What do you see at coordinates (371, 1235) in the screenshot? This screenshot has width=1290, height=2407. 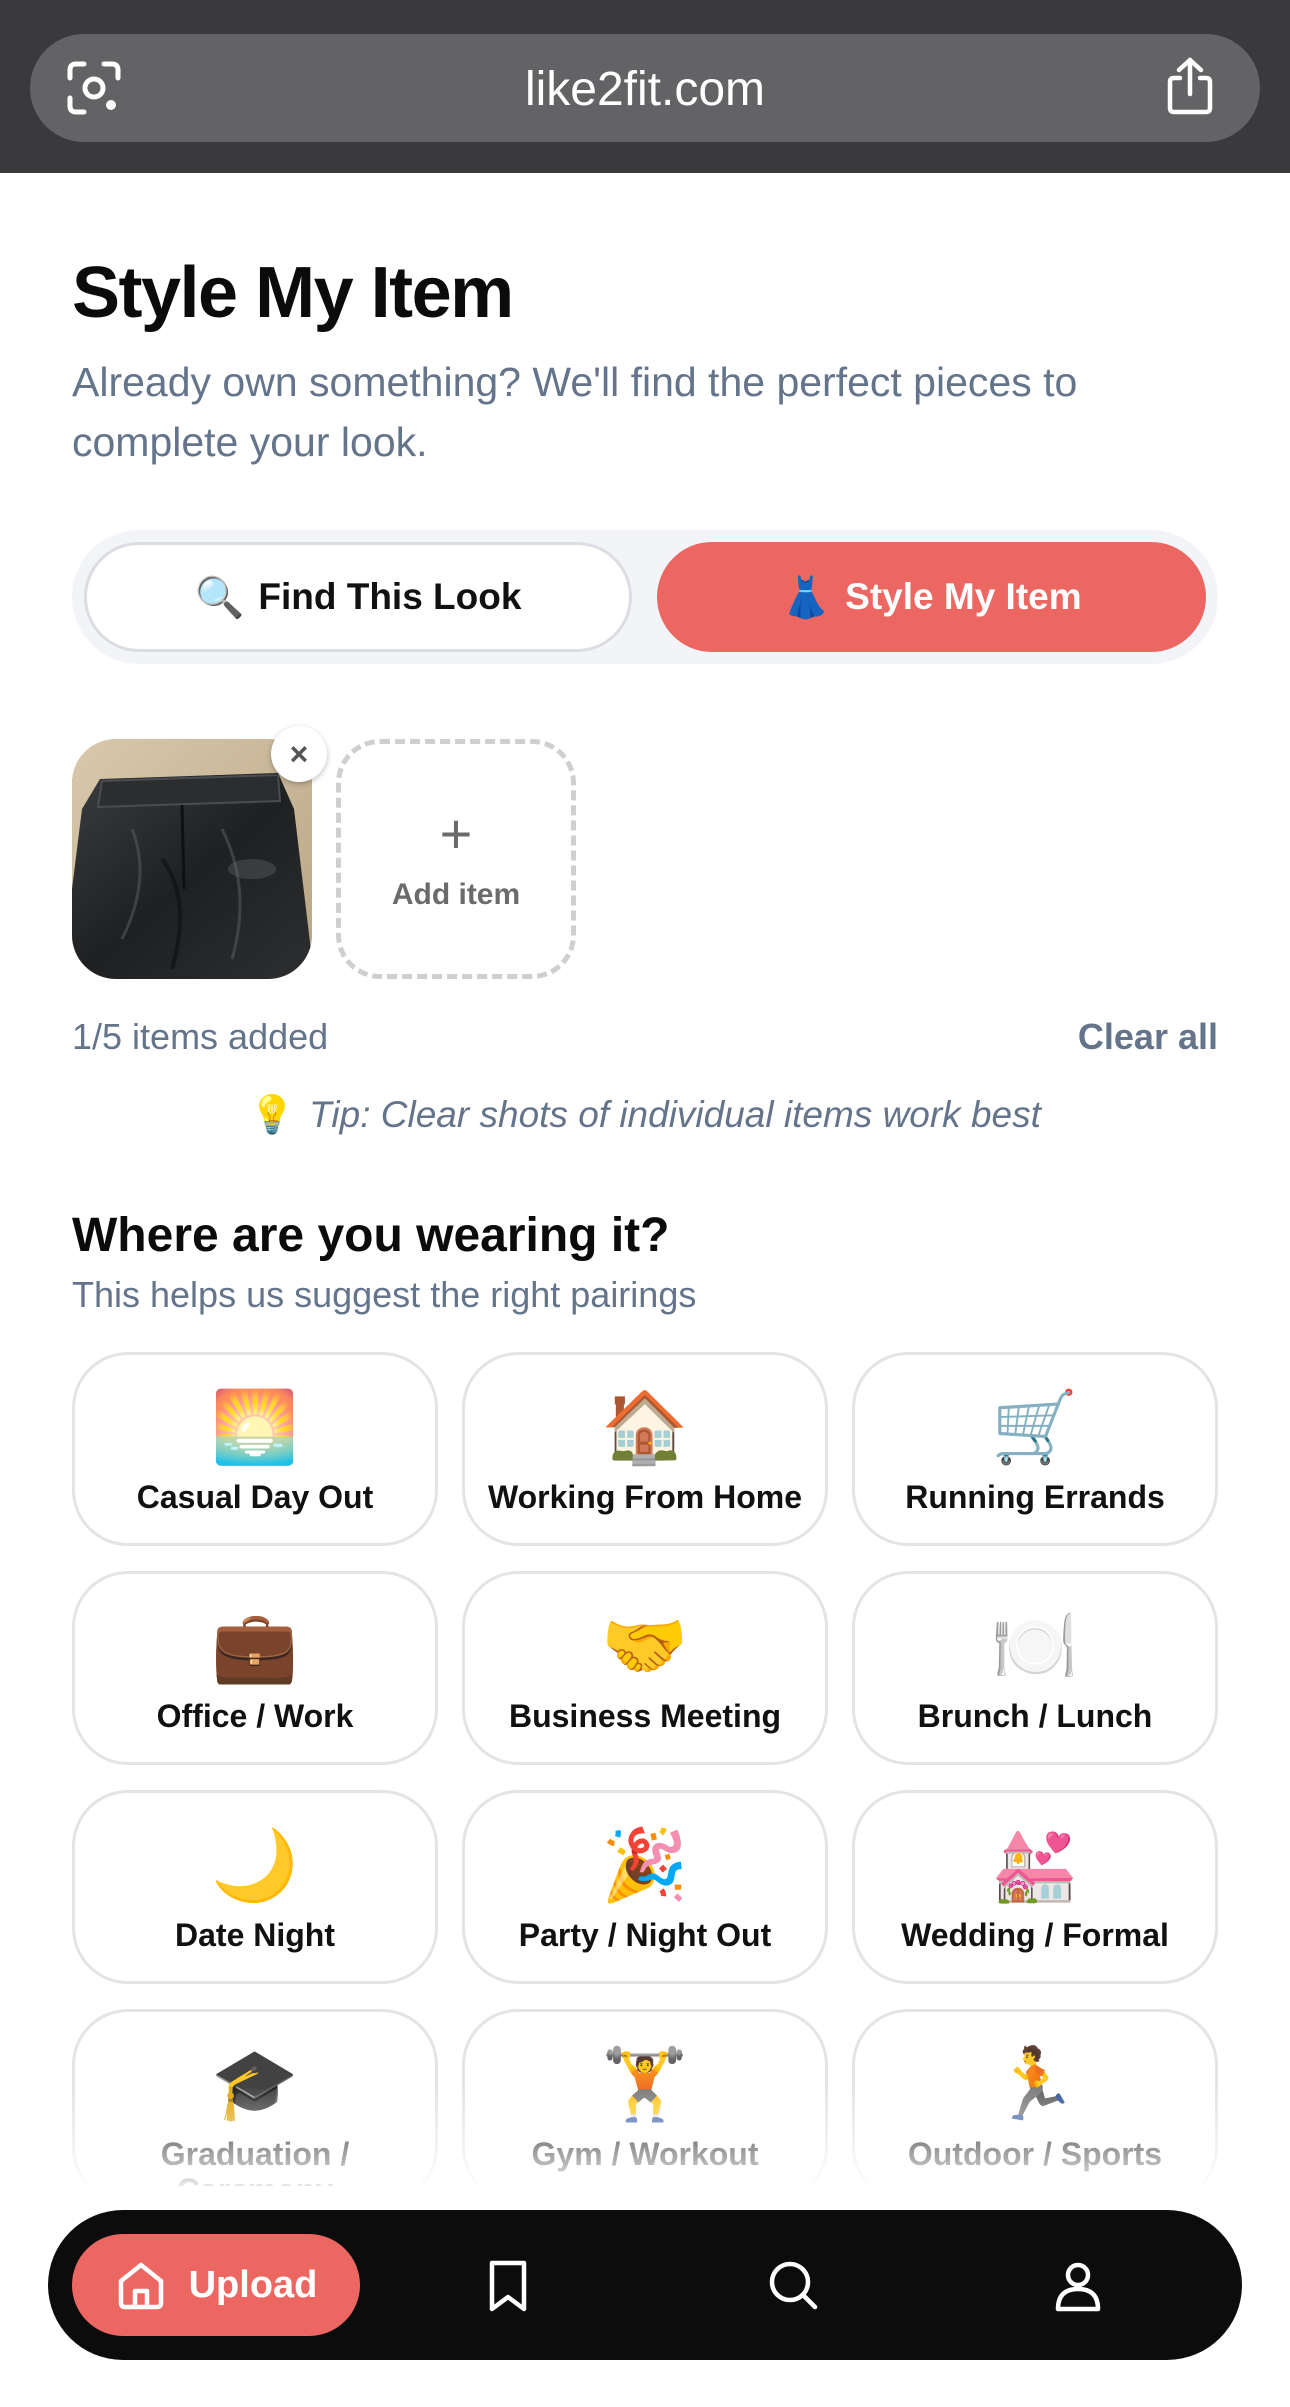 I see `occasion-section-title: Where are you wearing it?` at bounding box center [371, 1235].